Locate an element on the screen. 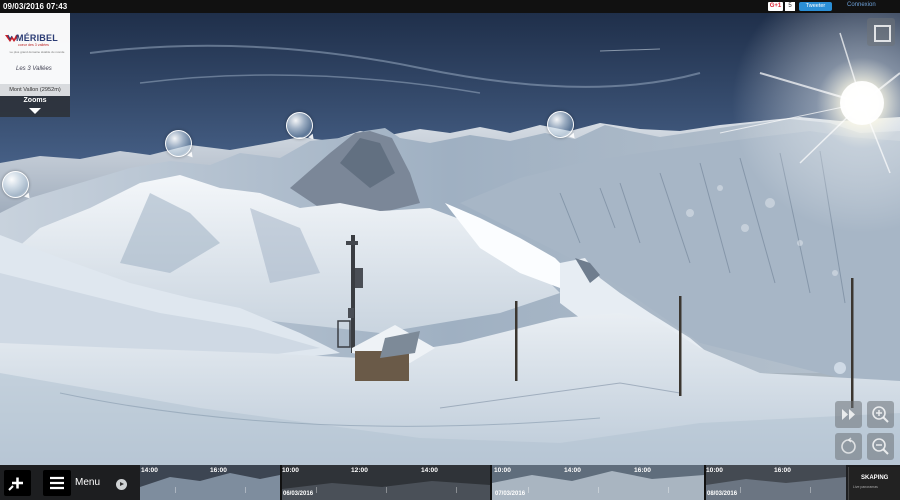  rotate-icon is located at coordinates (848, 445).